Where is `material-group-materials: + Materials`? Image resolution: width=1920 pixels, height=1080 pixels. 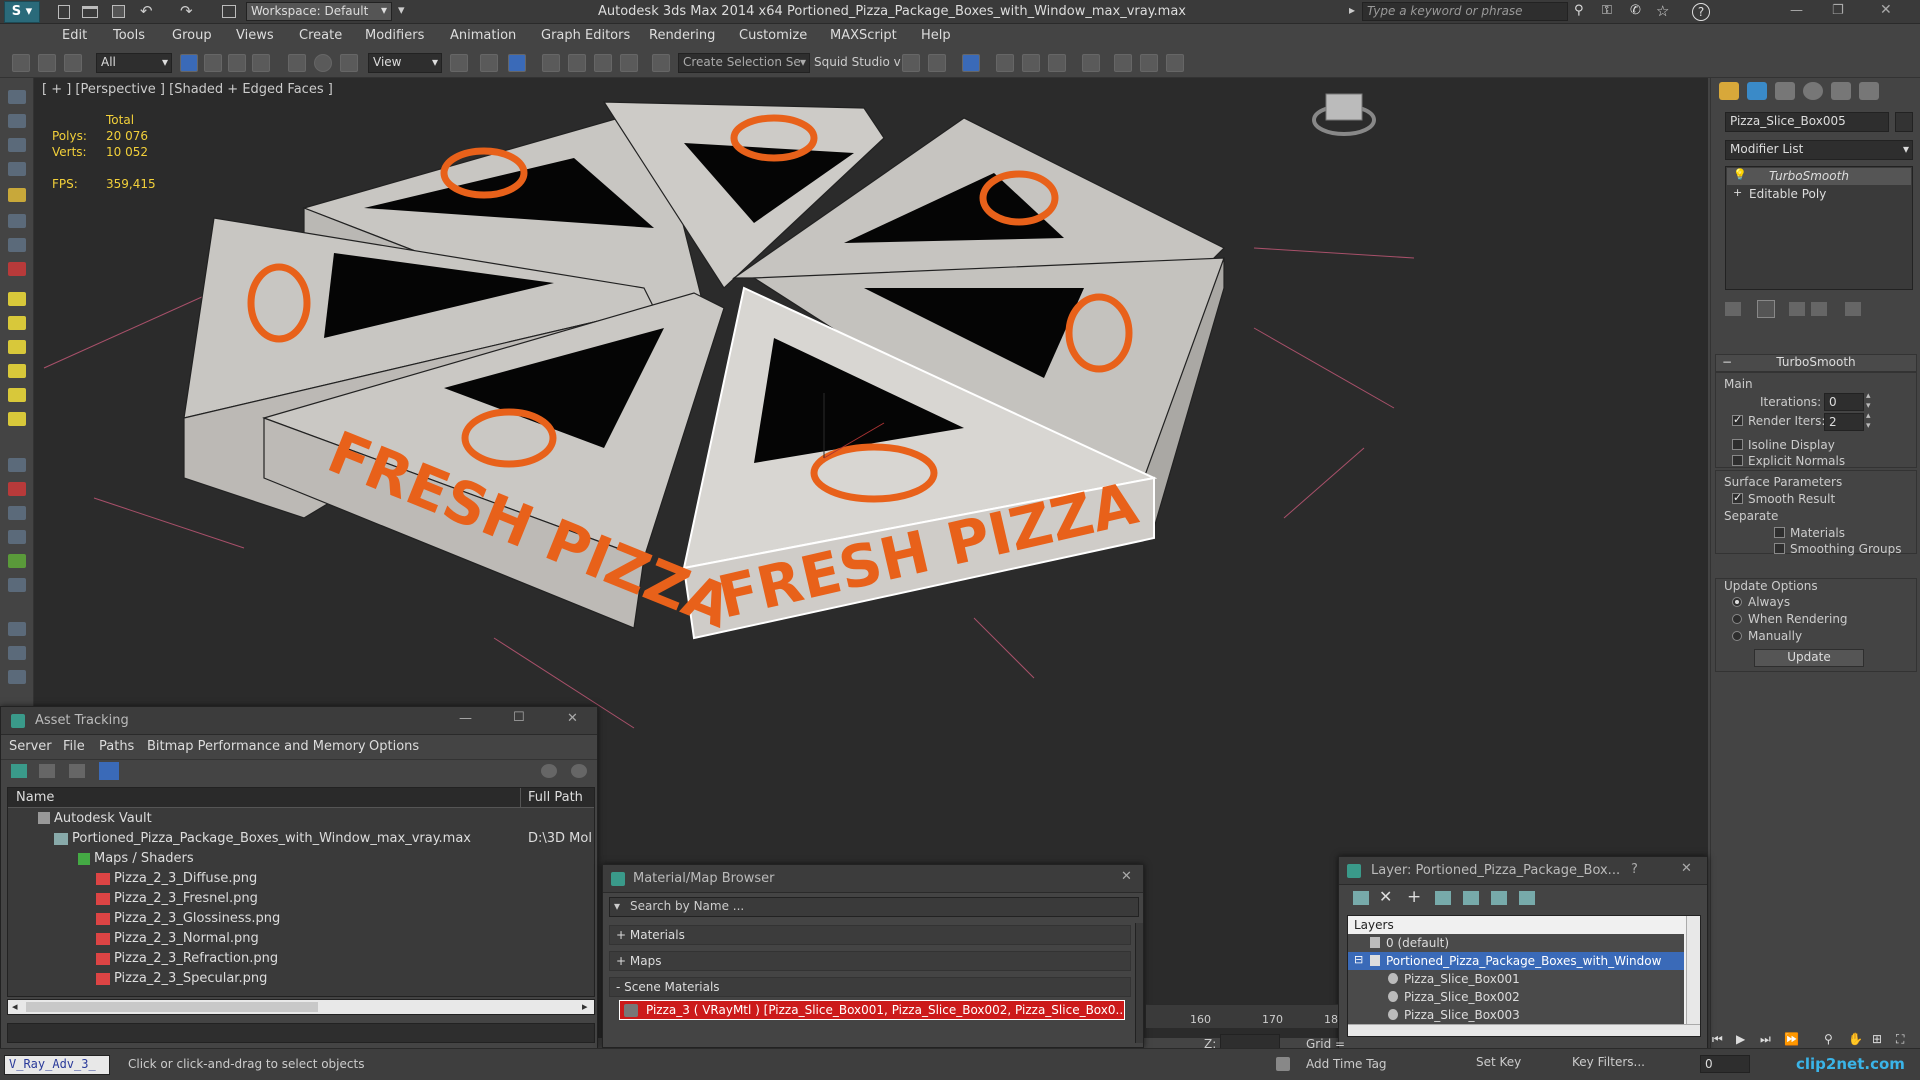
material-group-materials: + Materials is located at coordinates (870, 935).